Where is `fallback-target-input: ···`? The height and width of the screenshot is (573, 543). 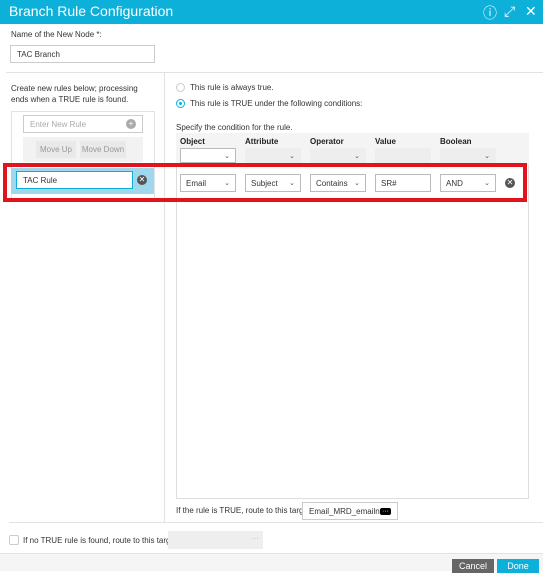
fallback-target-input: ··· is located at coordinates (215, 540).